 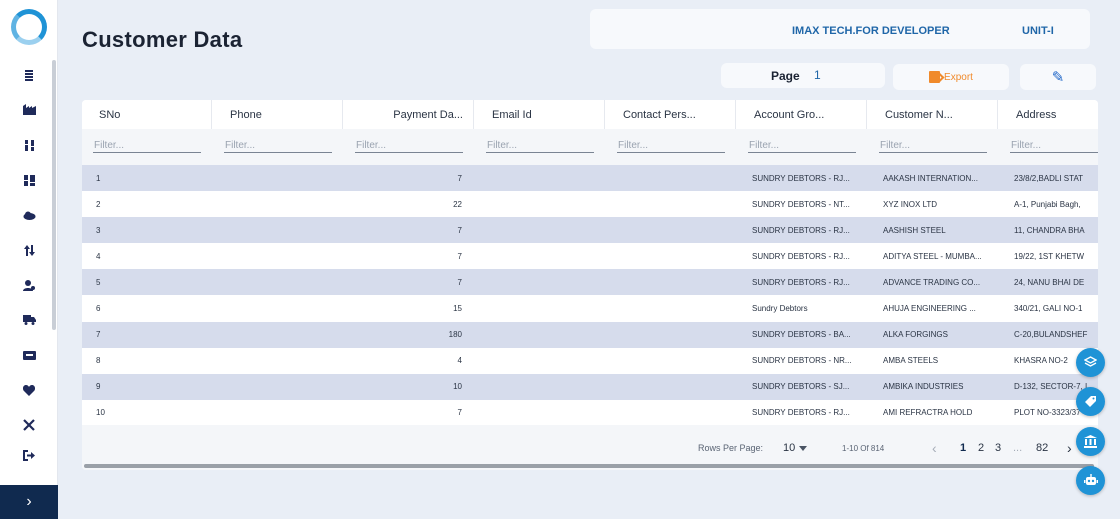 What do you see at coordinates (1090, 362) in the screenshot?
I see `layers-fab-button` at bounding box center [1090, 362].